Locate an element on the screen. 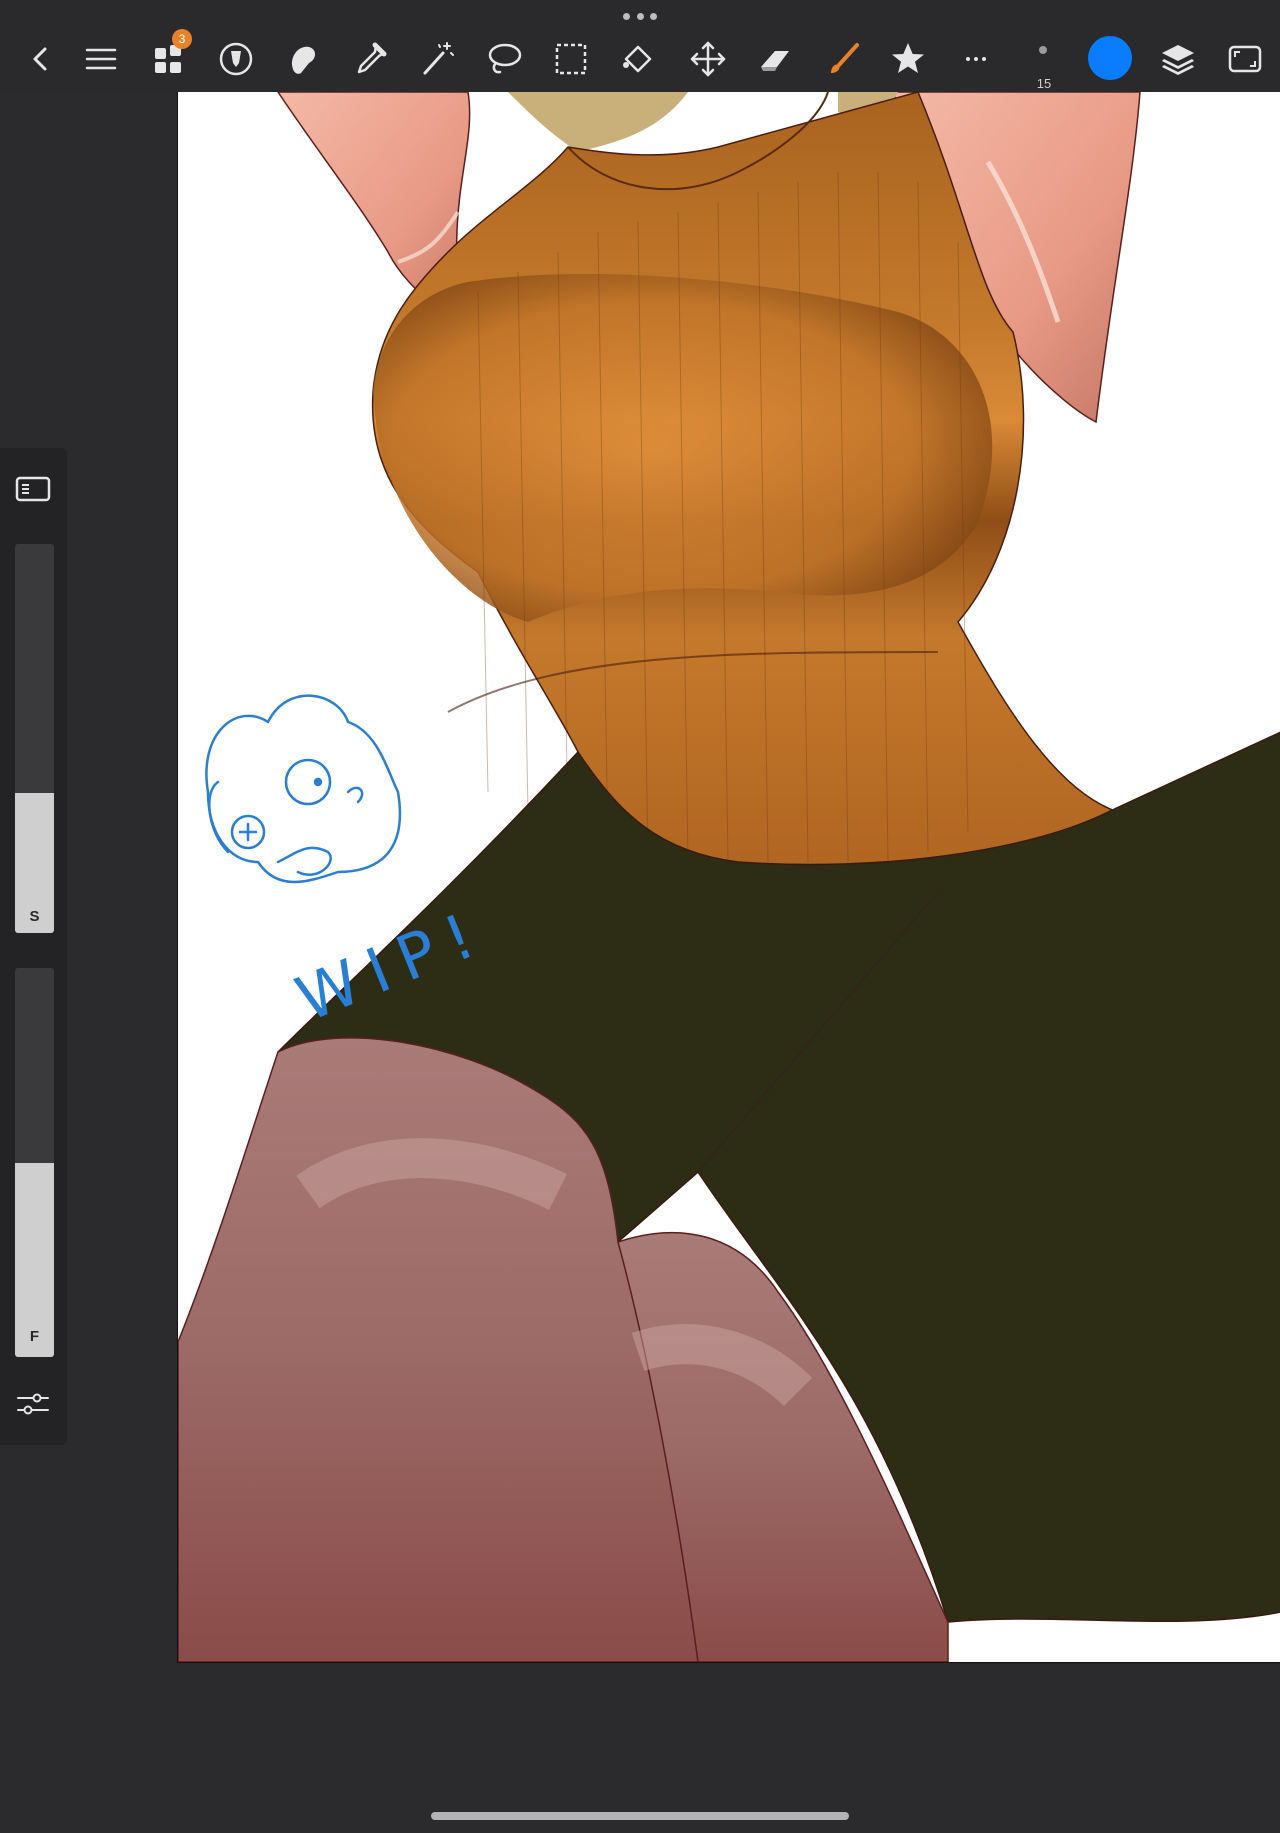 Image resolution: width=1280 pixels, height=1833 pixels. adjust-icon is located at coordinates (236, 59).